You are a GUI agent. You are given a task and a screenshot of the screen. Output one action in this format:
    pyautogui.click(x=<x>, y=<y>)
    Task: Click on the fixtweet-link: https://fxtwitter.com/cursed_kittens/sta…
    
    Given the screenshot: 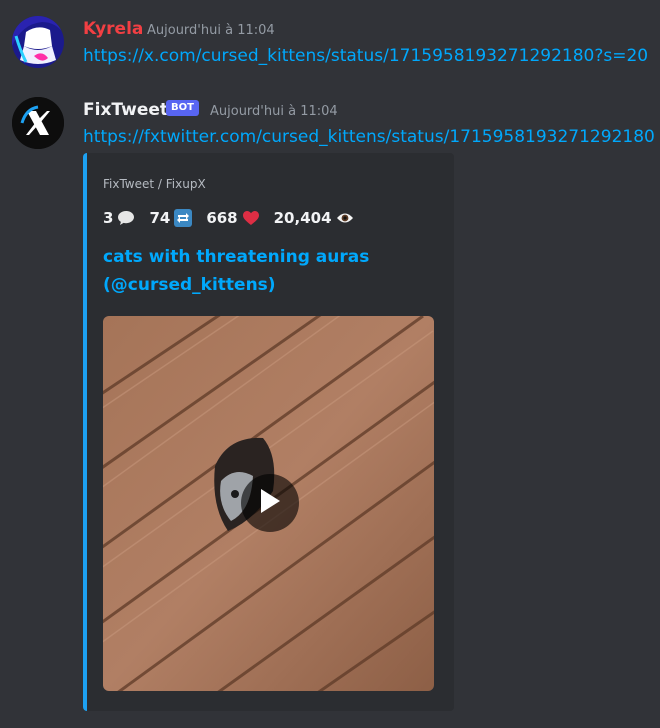 What is the action you would take?
    pyautogui.click(x=369, y=137)
    